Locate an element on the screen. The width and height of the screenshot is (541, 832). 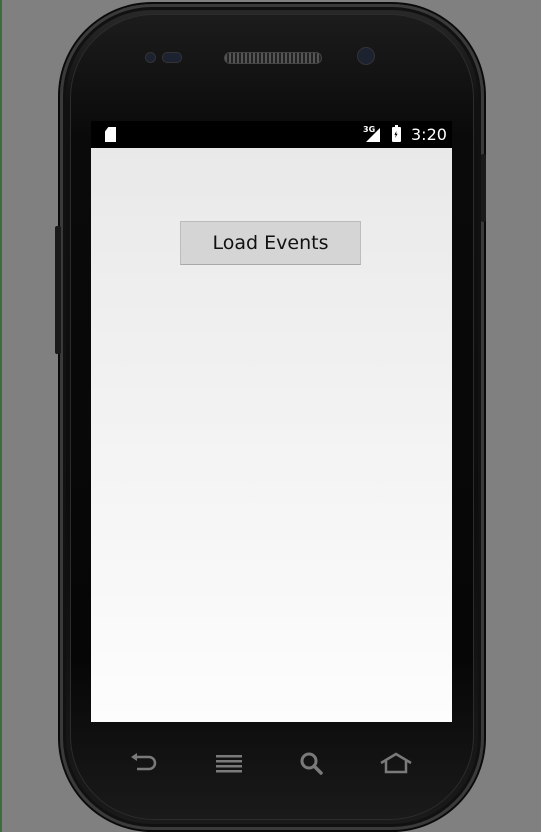
volume-button is located at coordinates (58, 290).